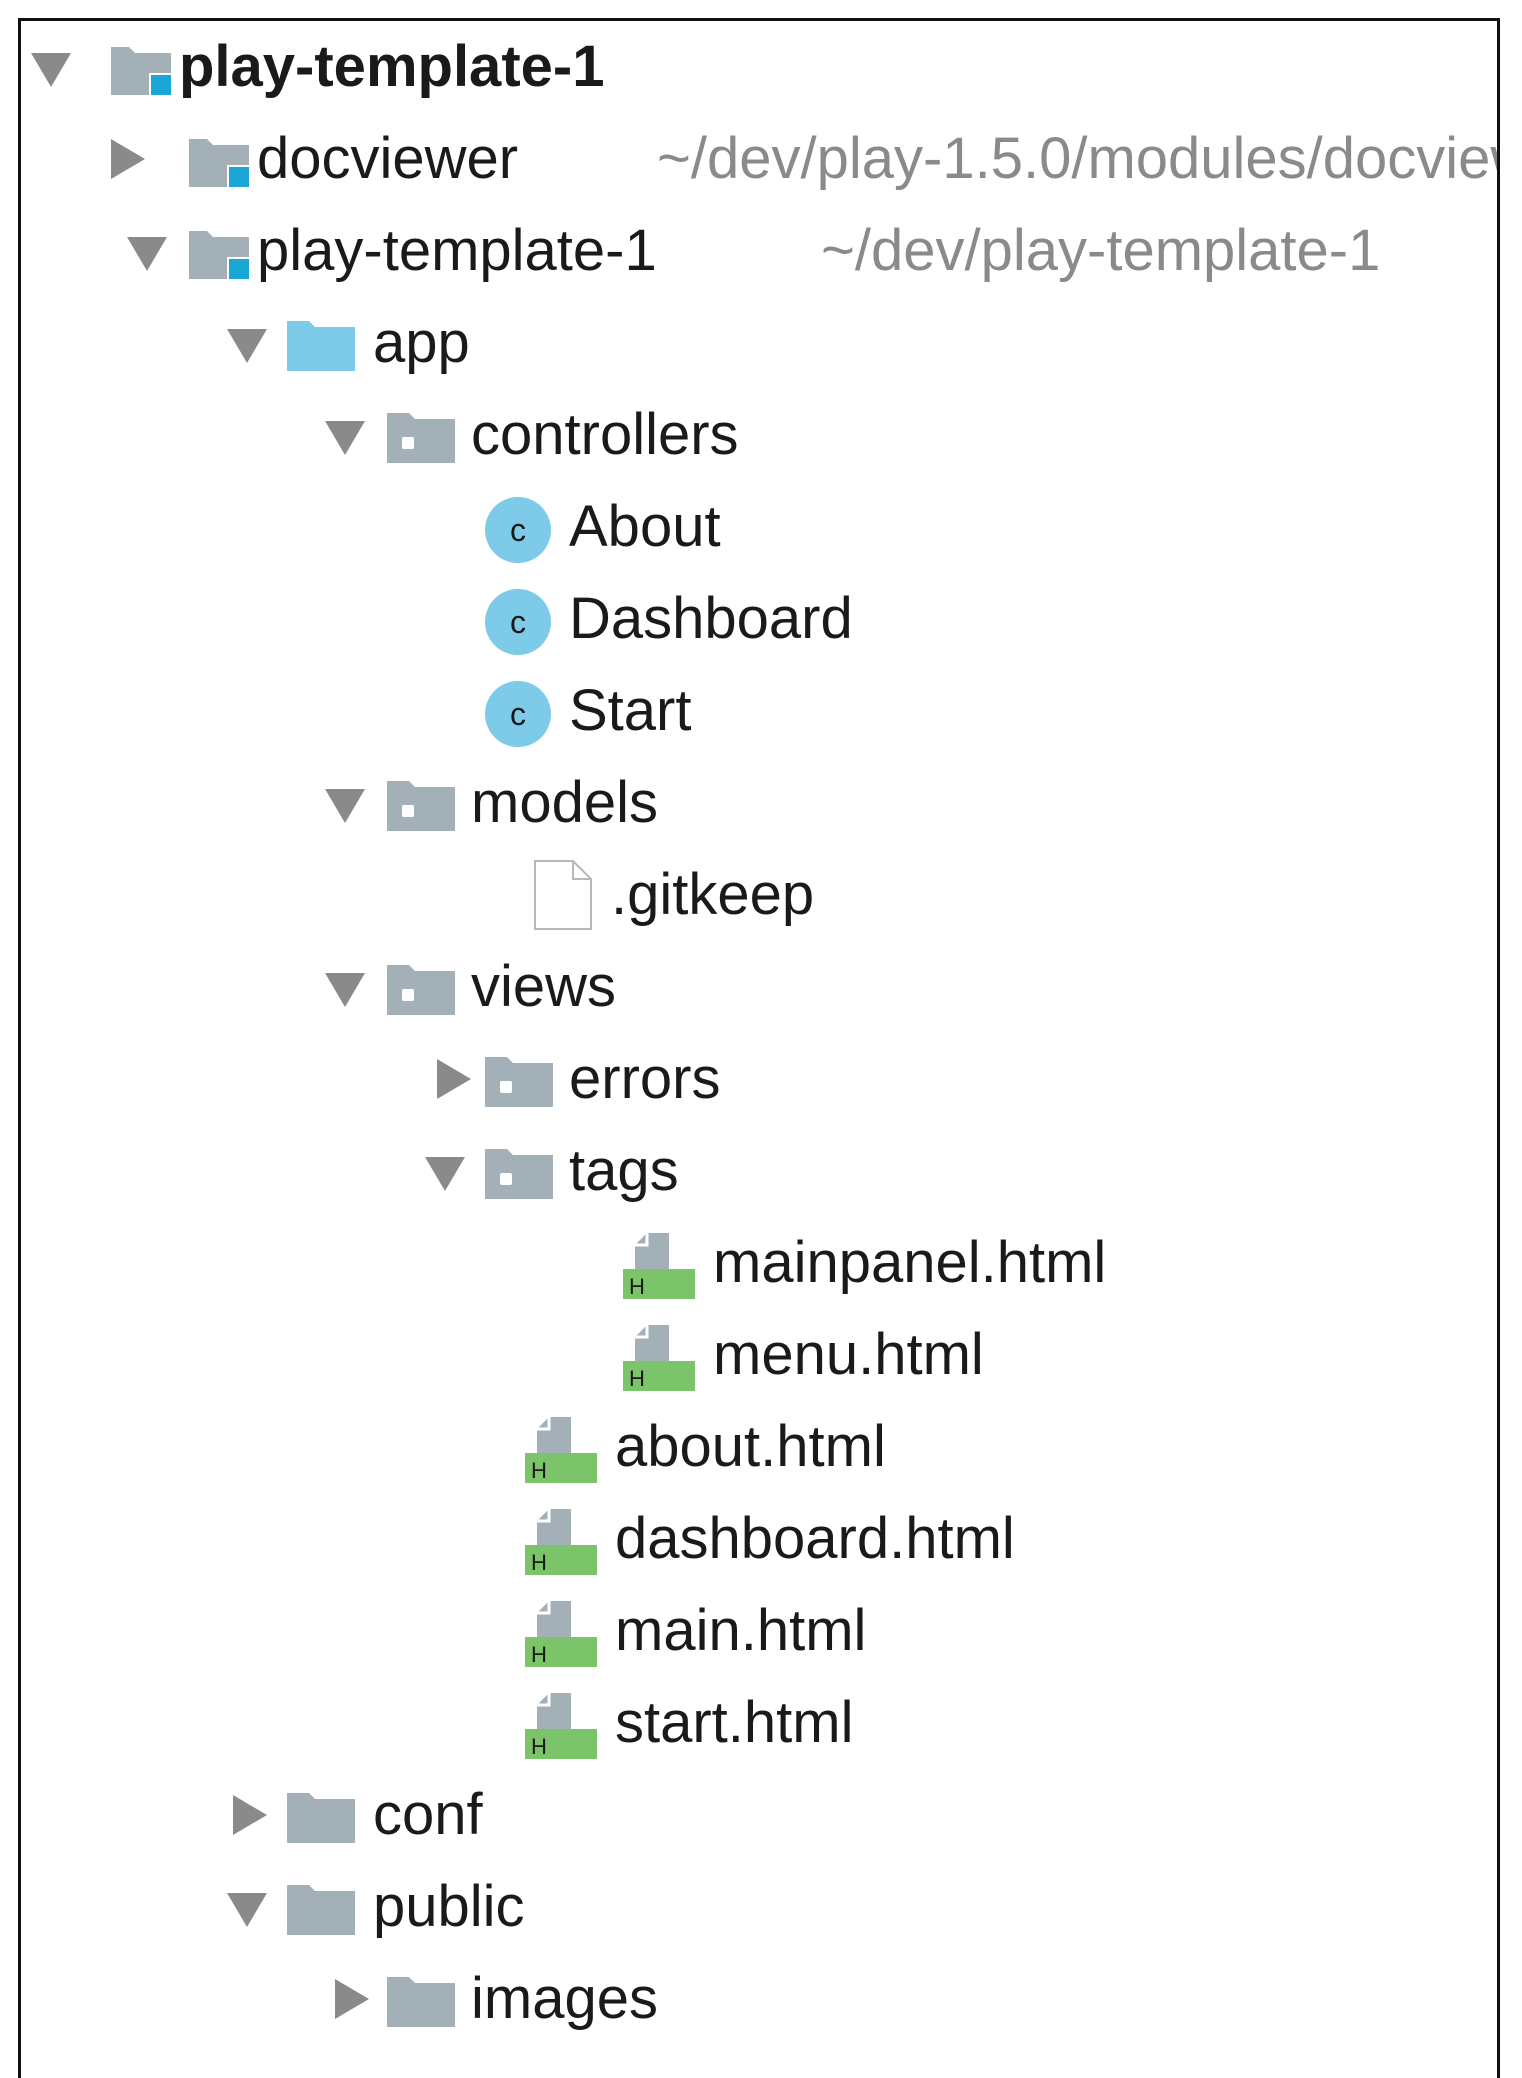 The image size is (1522, 2078). Describe the element at coordinates (759, 251) in the screenshot. I see `tree-node-play-template-module: play-template-1 ~/dev/play-template-1` at that location.